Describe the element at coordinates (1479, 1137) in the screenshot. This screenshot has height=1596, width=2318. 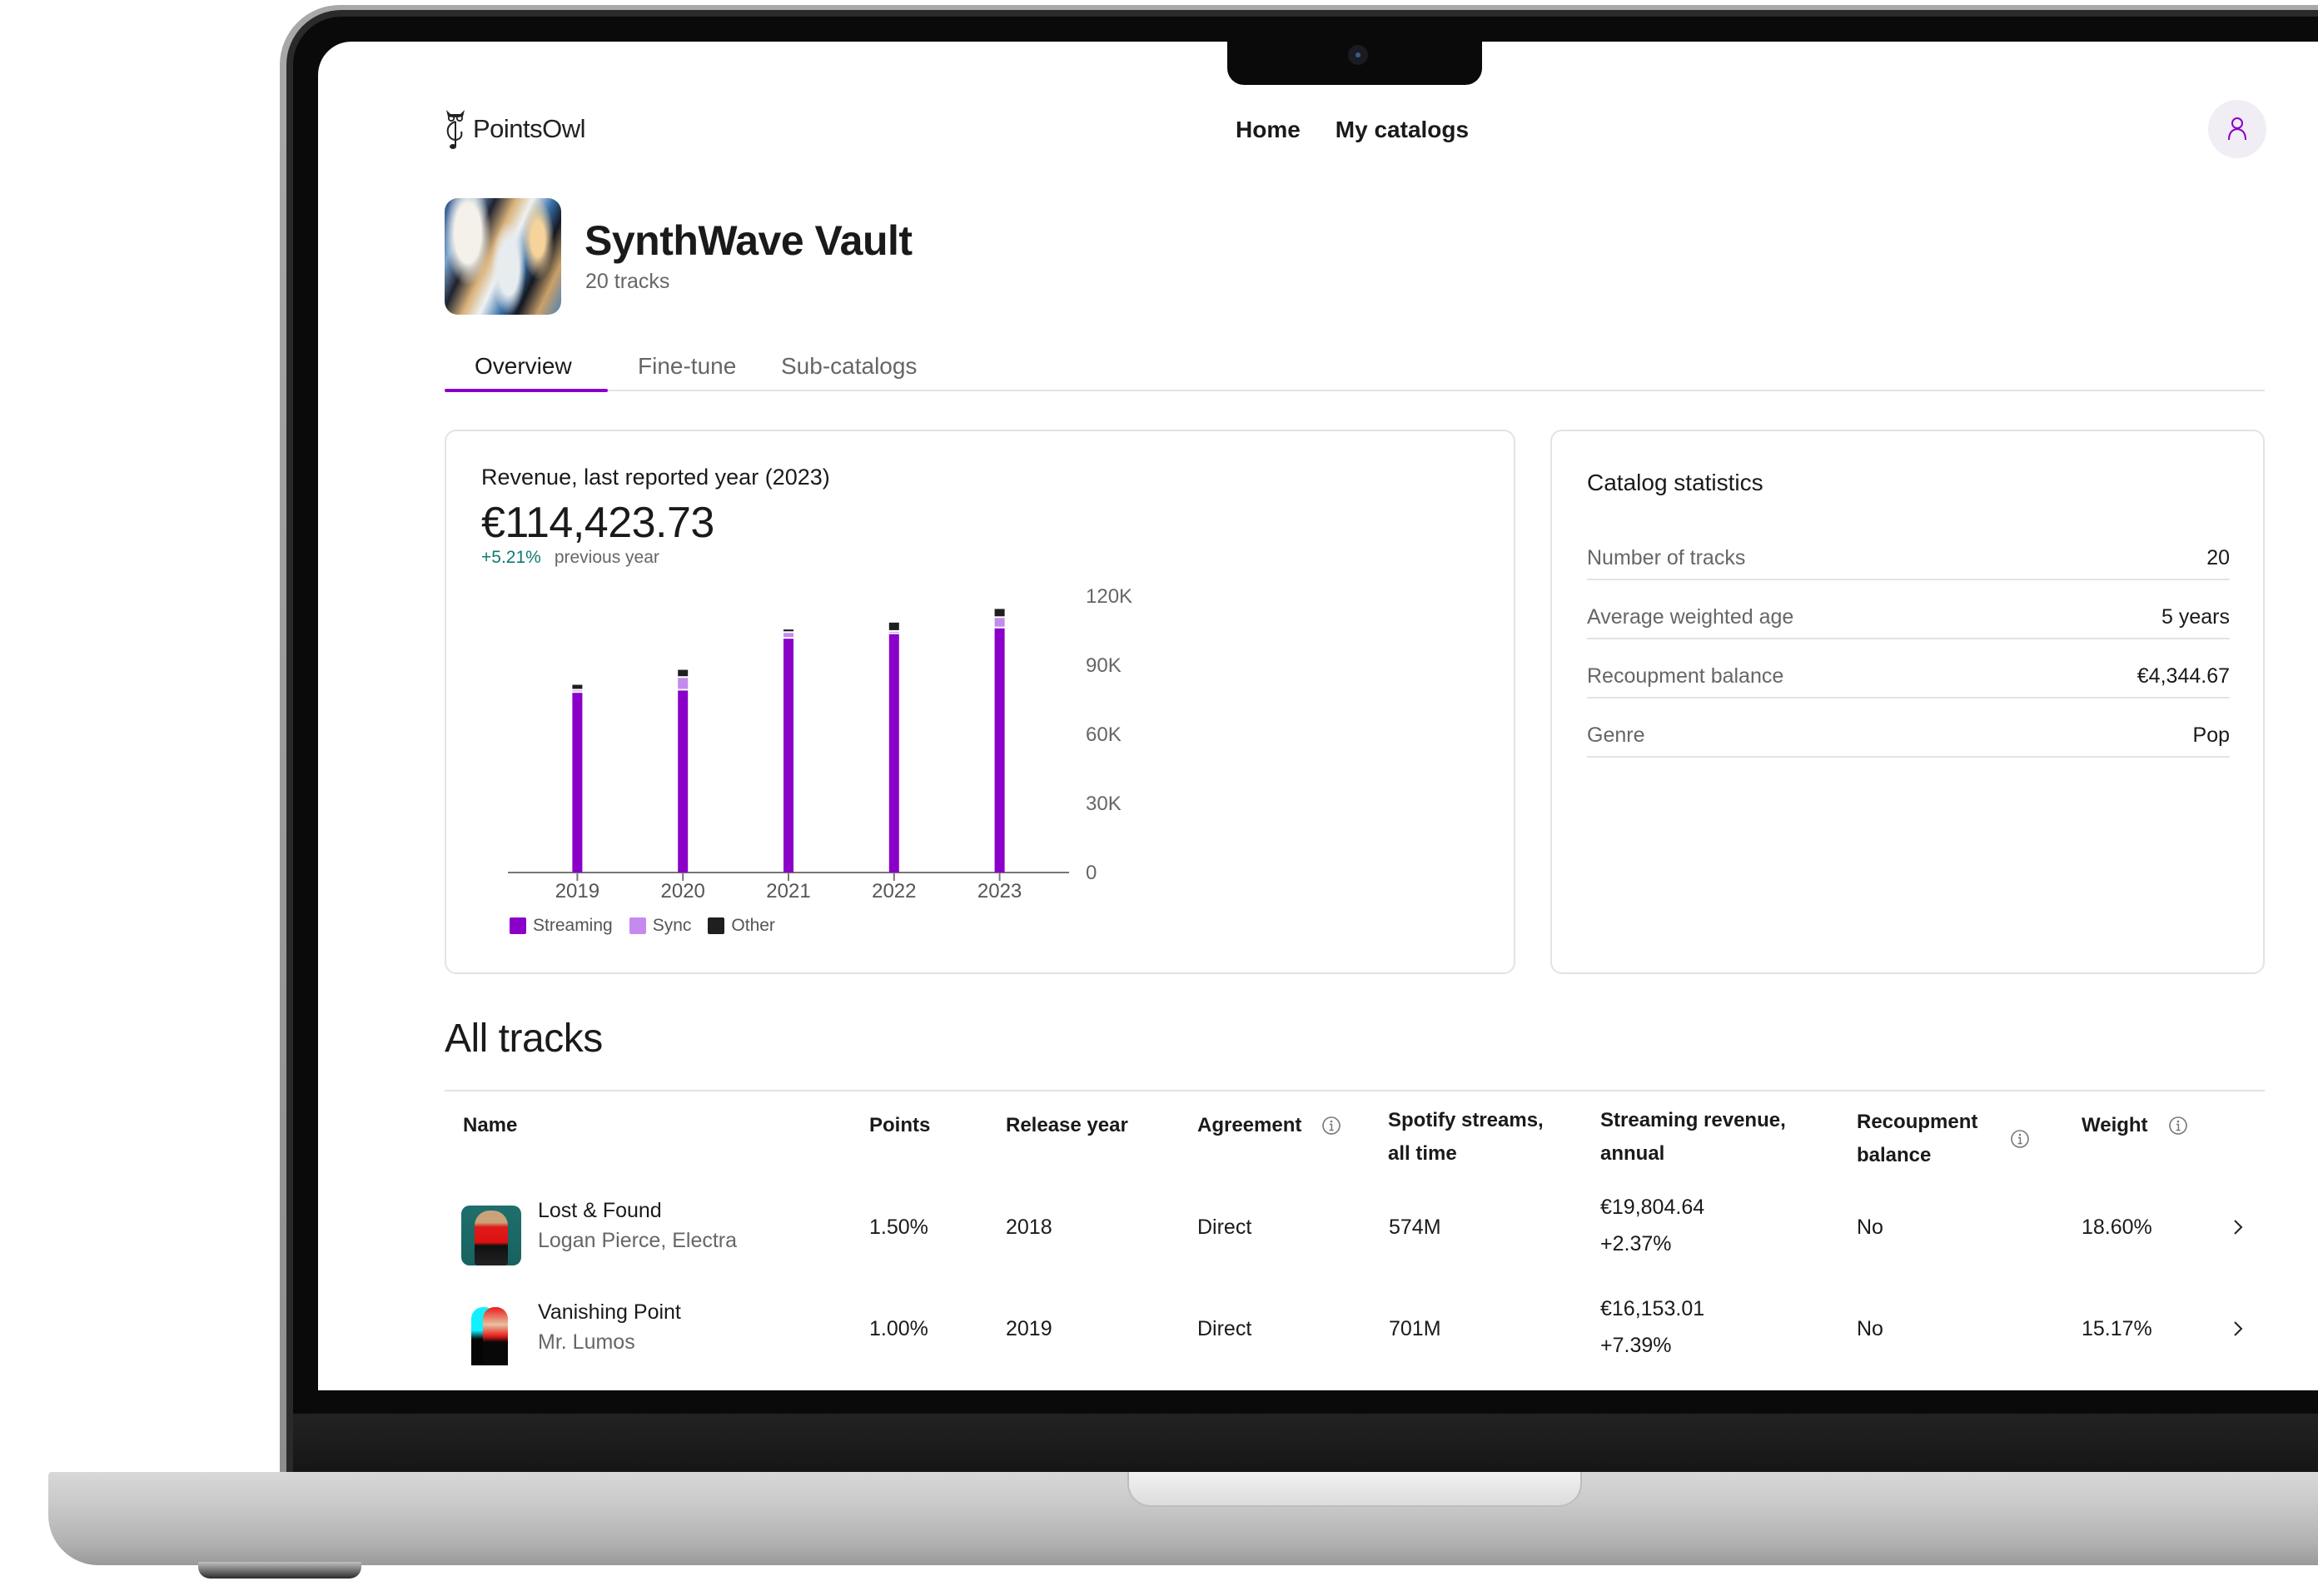
I see `column-header-spotify-streams: Spotify streams, all time` at that location.